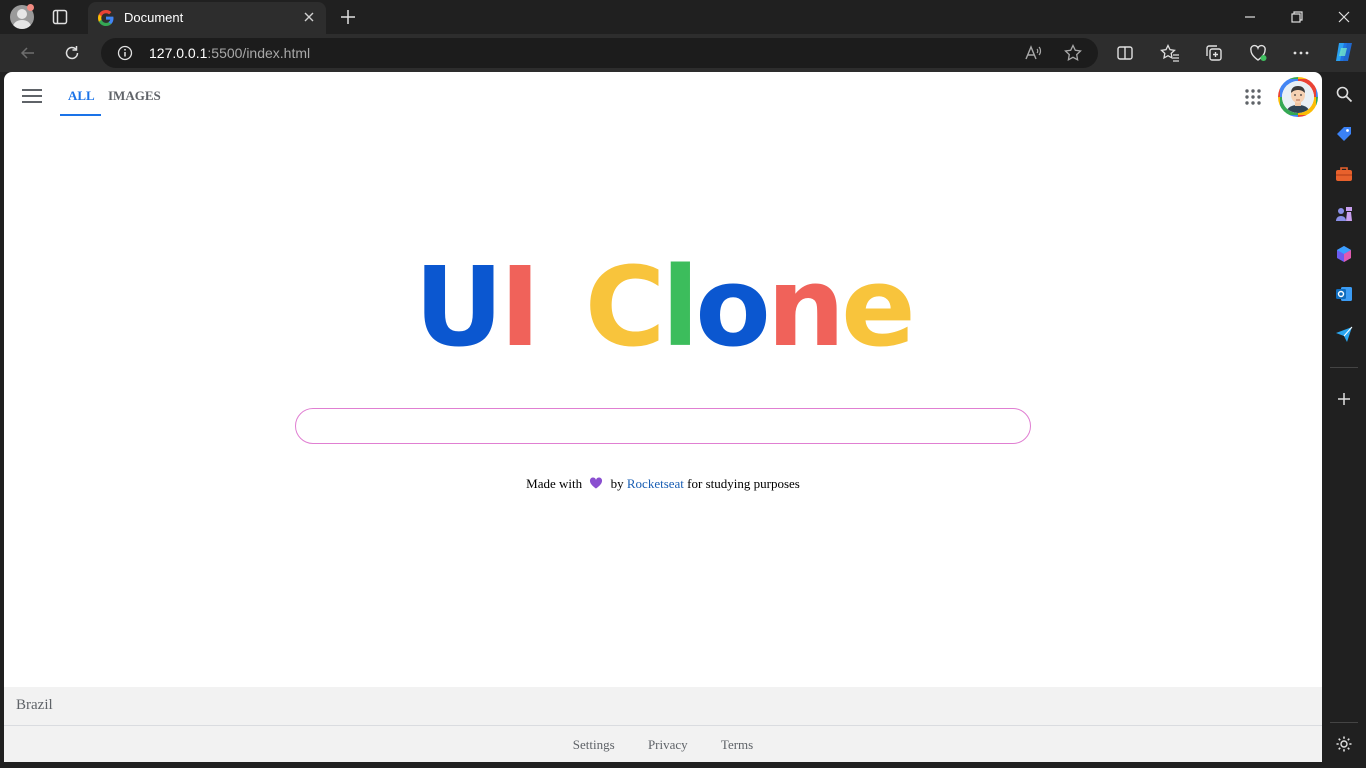 The image size is (1366, 768). Describe the element at coordinates (599, 53) in the screenshot. I see `address-bar: 127.0.0.1:5500/index.html` at that location.